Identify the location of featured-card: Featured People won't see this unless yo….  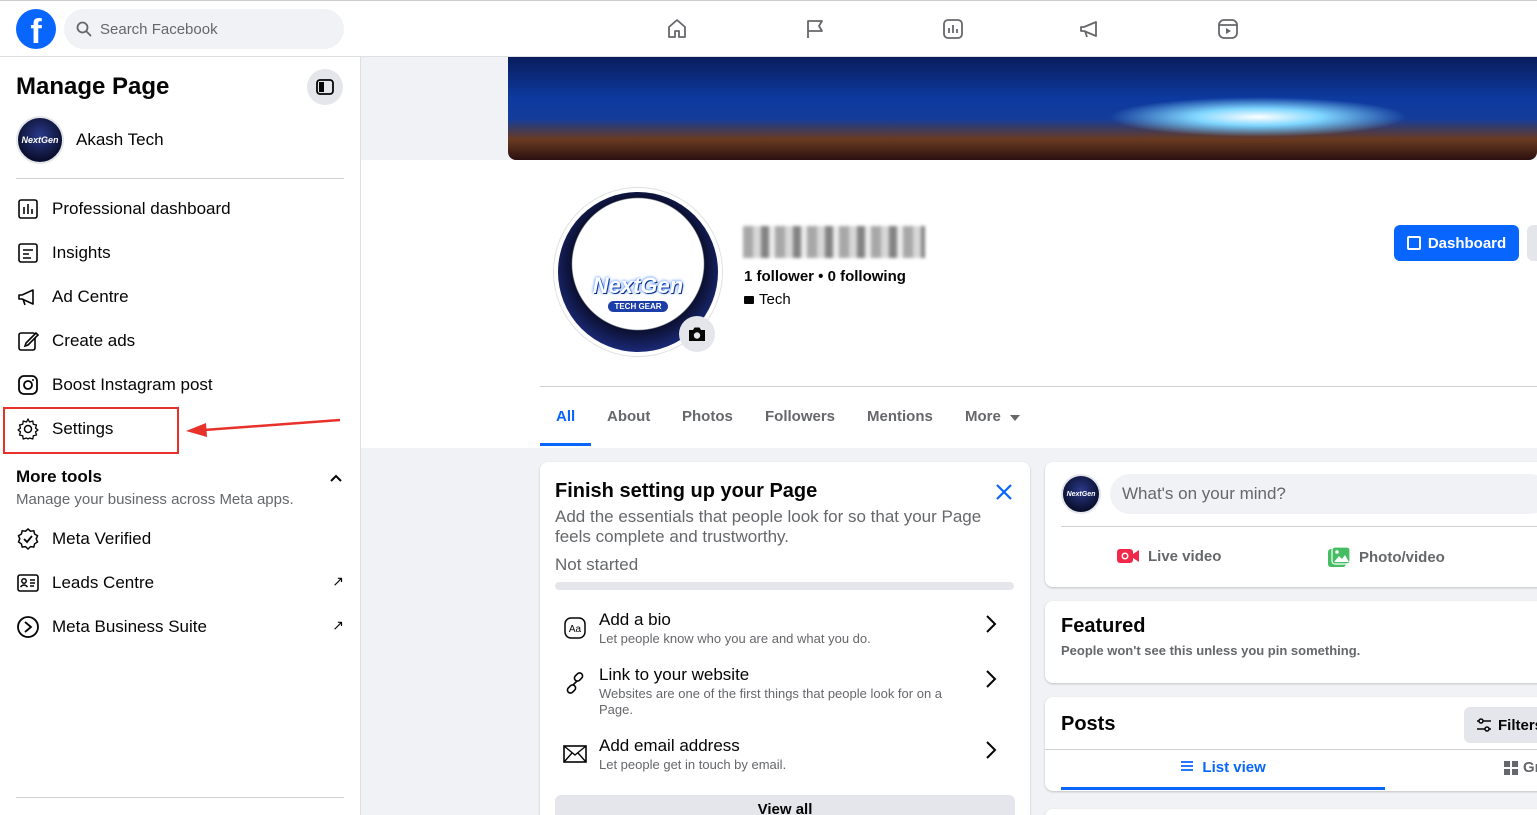
(1291, 642).